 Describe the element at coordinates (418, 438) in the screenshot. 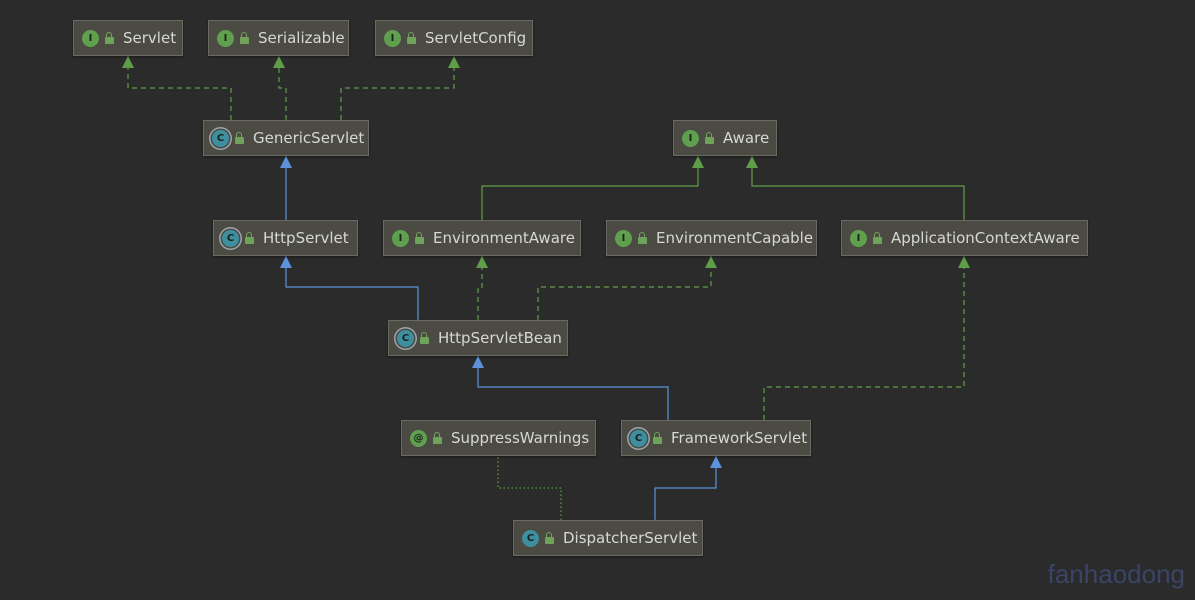

I see `annotation-icon: @` at that location.